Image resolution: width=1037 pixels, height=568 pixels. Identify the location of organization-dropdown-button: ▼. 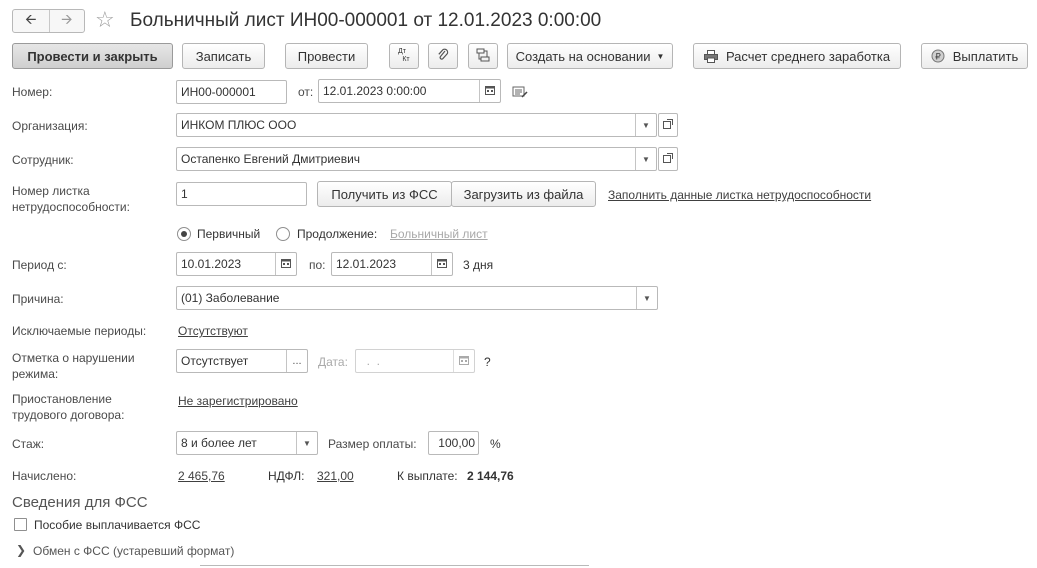
(645, 125).